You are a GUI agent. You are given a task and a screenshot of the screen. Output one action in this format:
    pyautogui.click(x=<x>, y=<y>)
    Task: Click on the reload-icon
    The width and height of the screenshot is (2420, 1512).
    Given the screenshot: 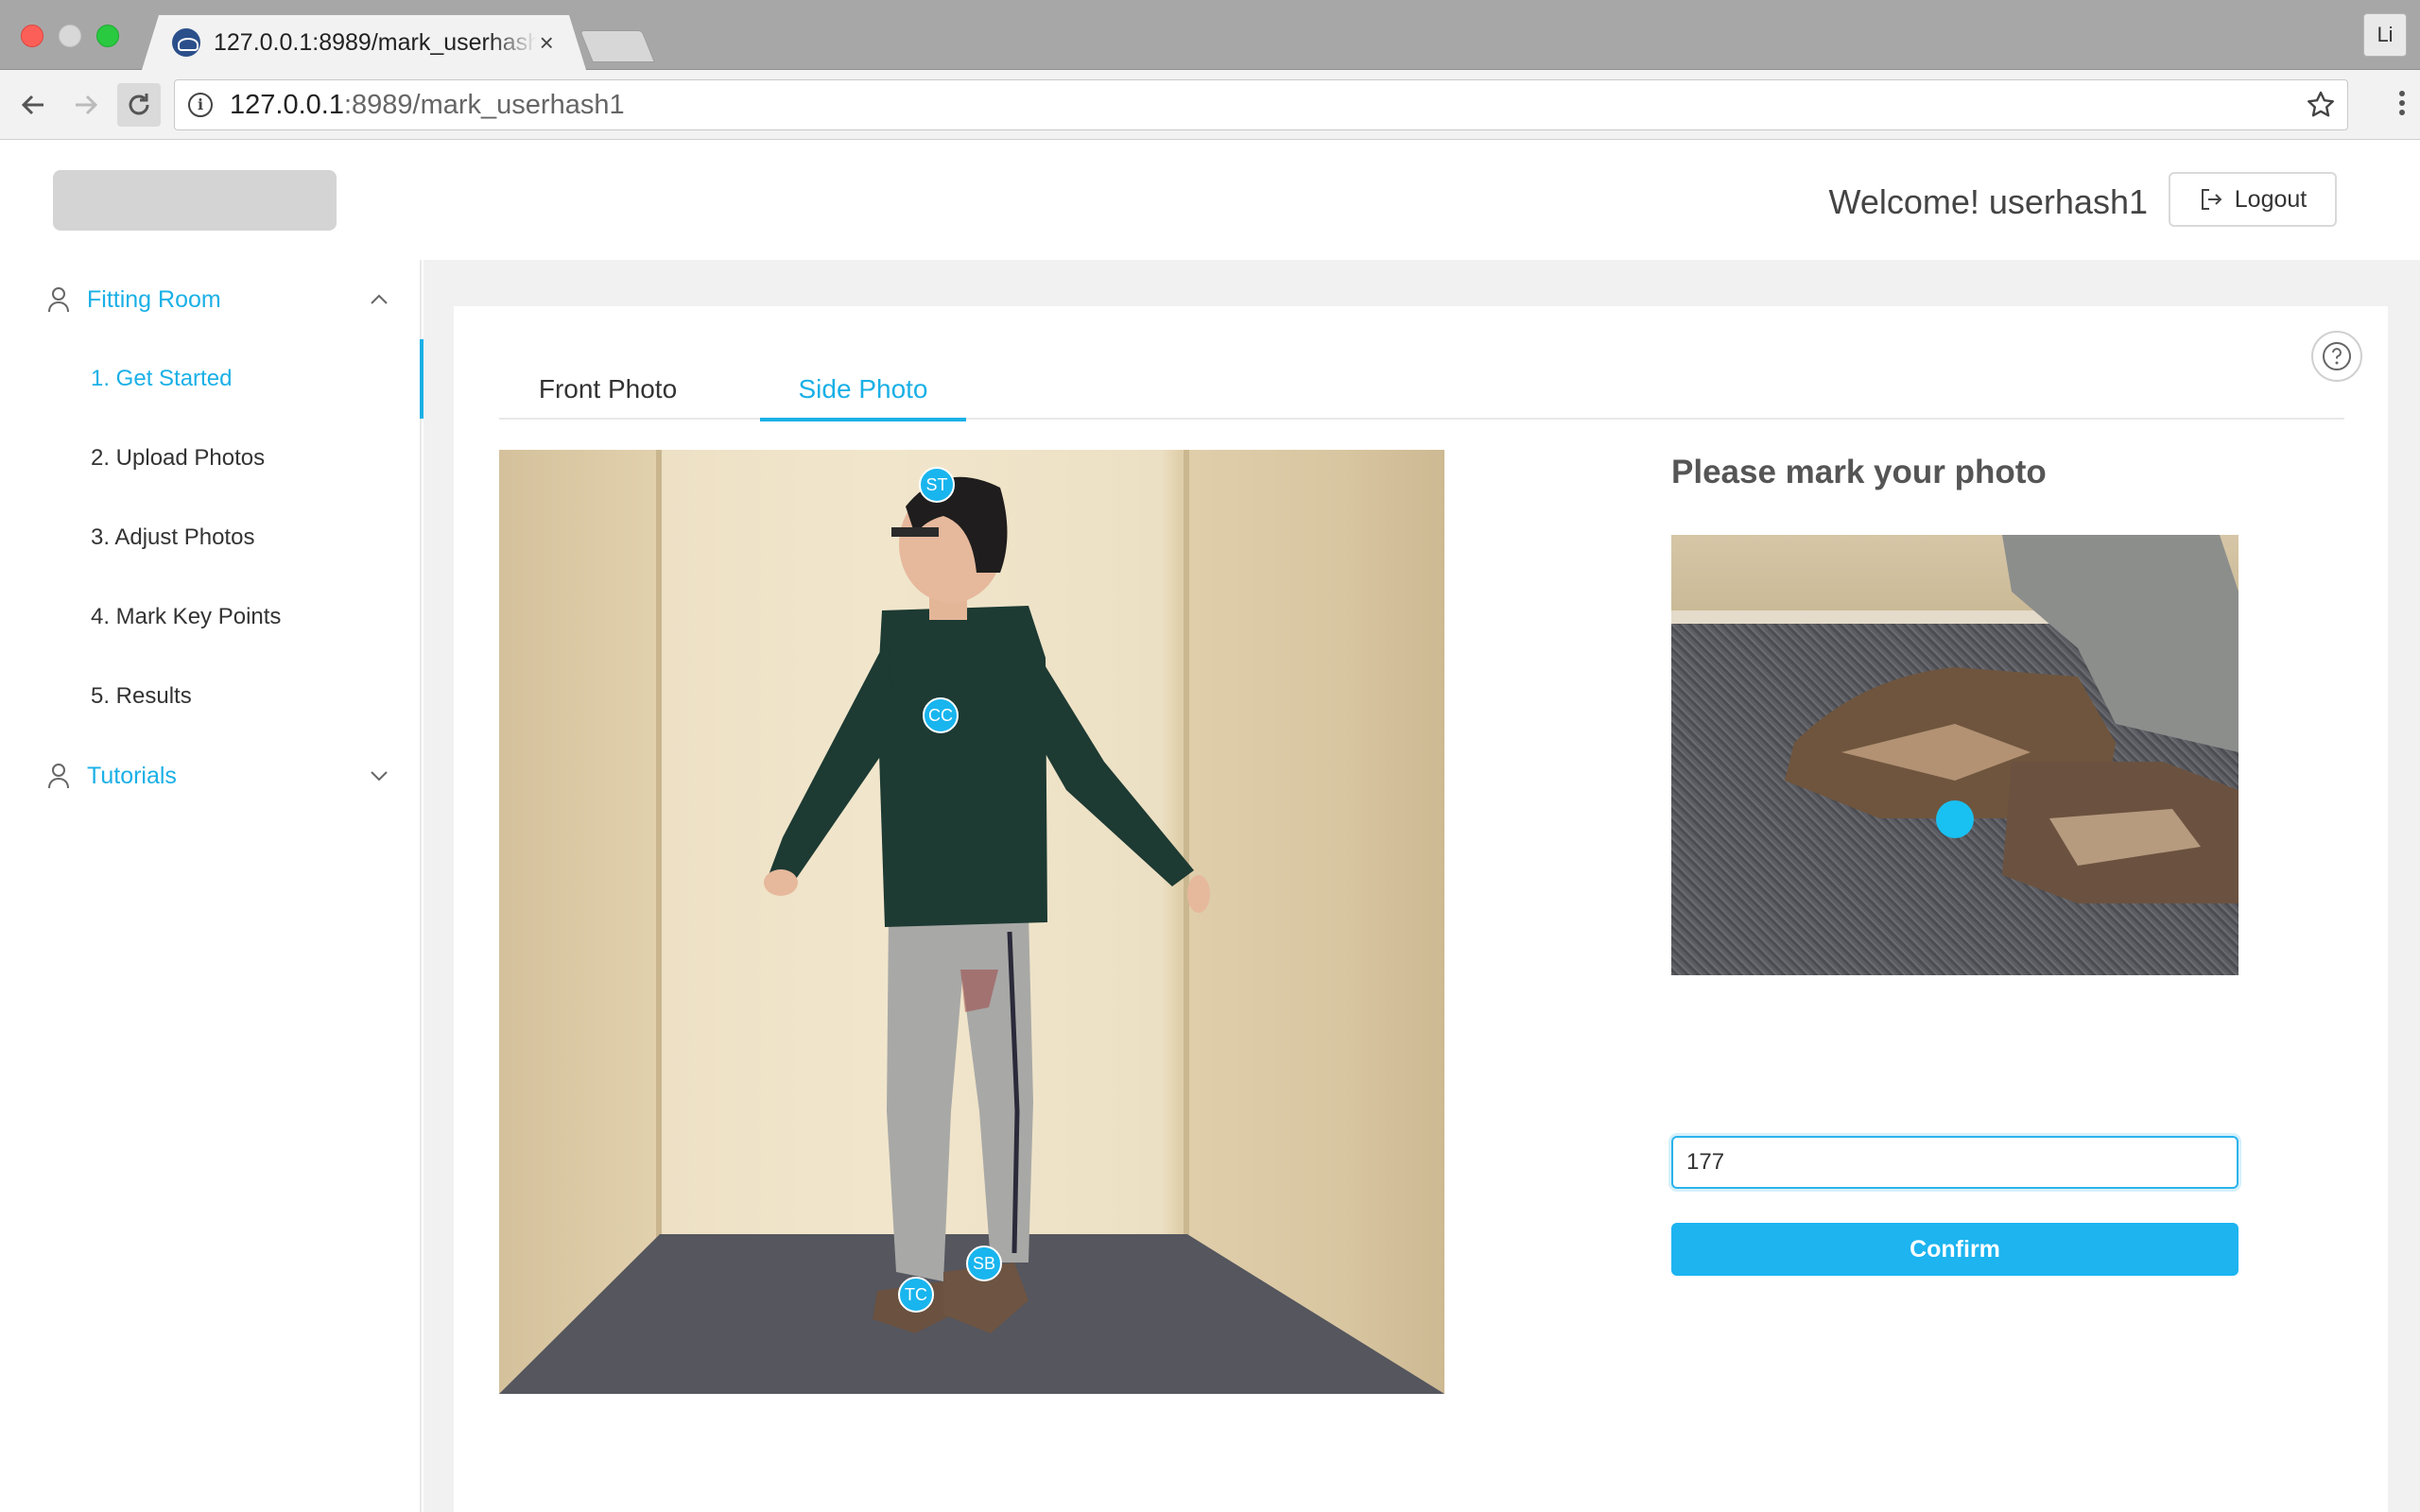 What is the action you would take?
    pyautogui.click(x=139, y=104)
    